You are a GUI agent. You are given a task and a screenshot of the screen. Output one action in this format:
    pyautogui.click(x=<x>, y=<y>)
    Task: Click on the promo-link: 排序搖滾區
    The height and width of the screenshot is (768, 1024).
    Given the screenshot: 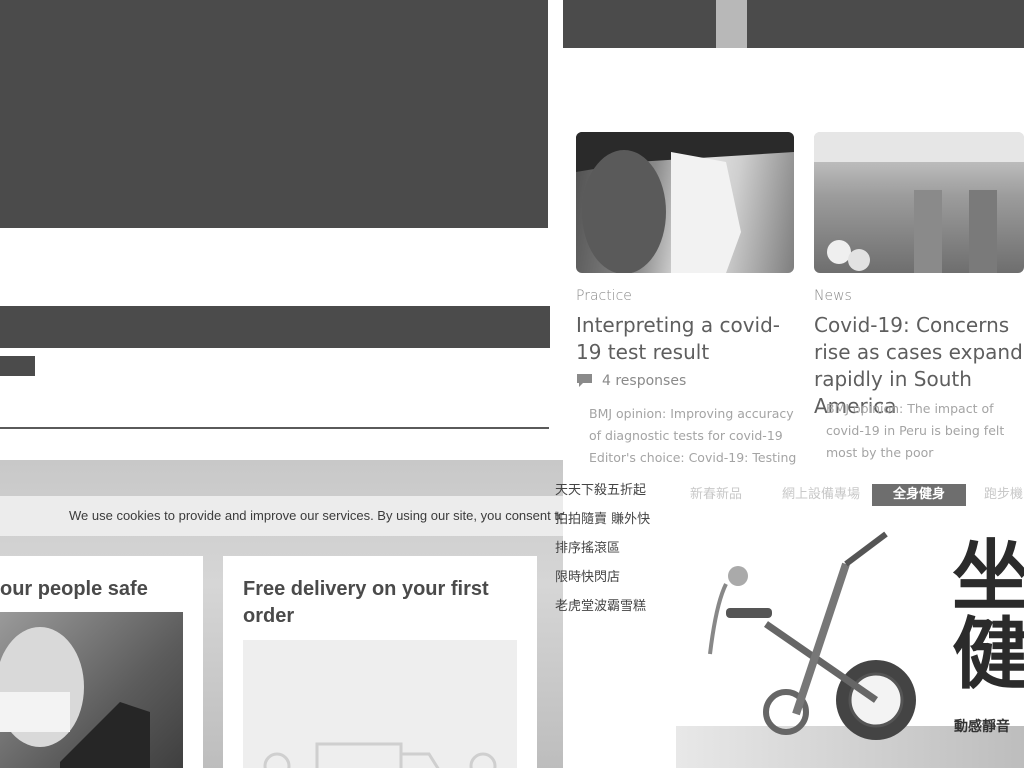 What is the action you would take?
    pyautogui.click(x=610, y=548)
    